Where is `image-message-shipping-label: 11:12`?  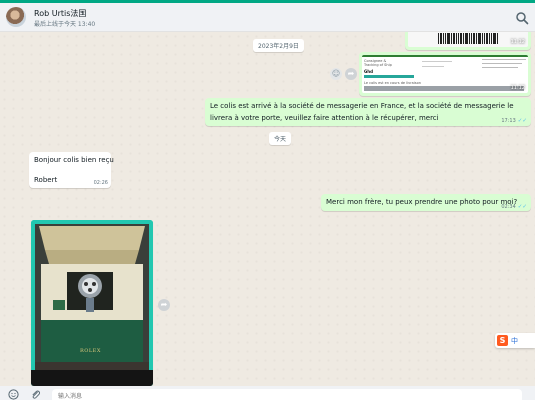
image-message-shipping-label: 11:12 is located at coordinates (468, 41).